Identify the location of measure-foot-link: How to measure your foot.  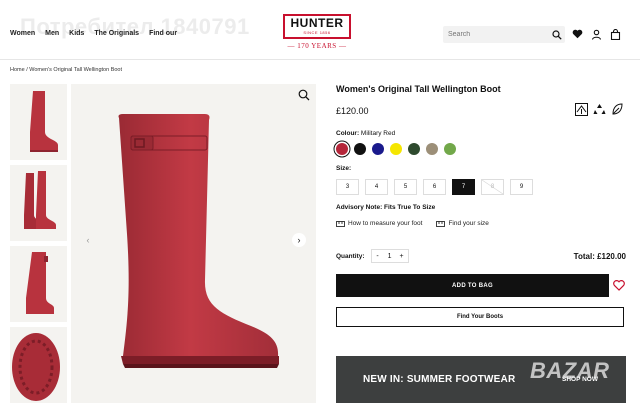
(379, 223).